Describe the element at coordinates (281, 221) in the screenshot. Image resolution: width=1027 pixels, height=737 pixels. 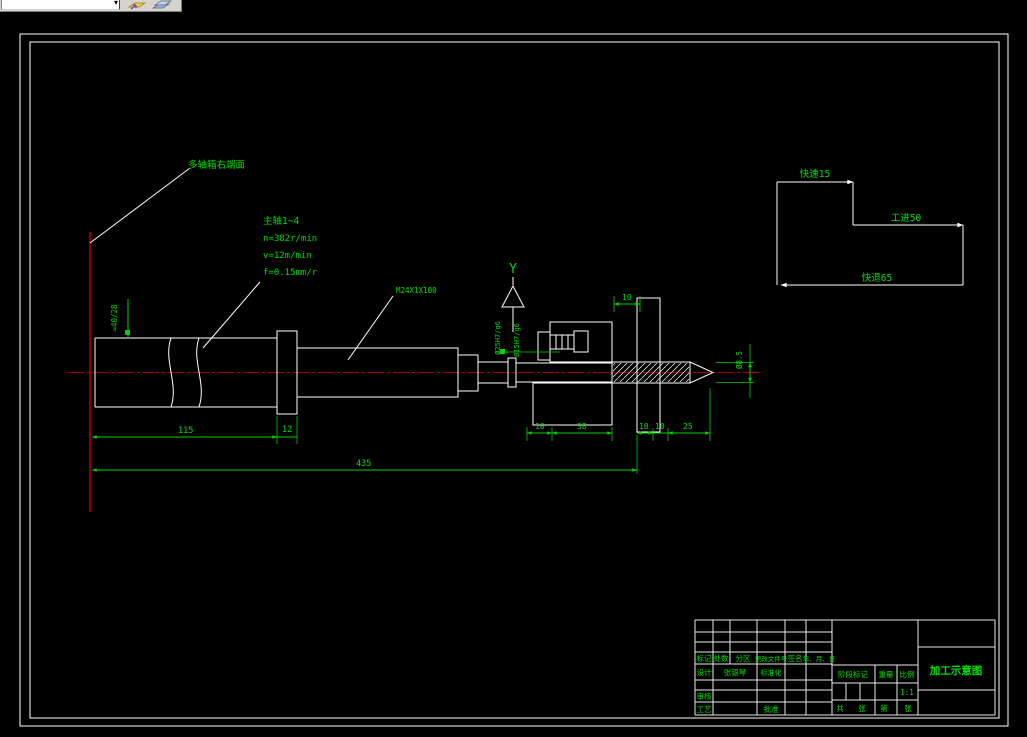
I see `spindle-note-1: 主轴1~4` at that location.